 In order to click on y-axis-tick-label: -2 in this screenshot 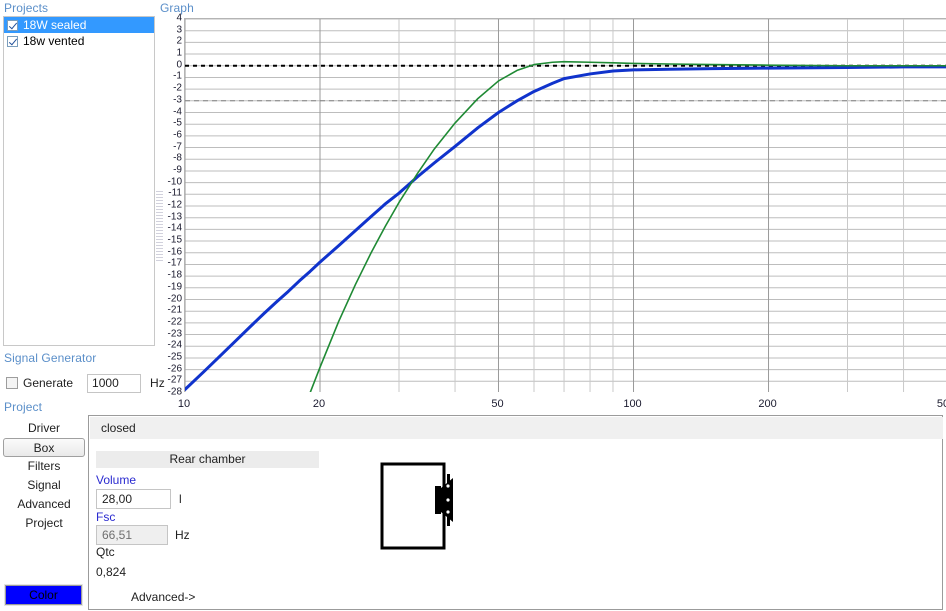, I will do `click(177, 88)`.